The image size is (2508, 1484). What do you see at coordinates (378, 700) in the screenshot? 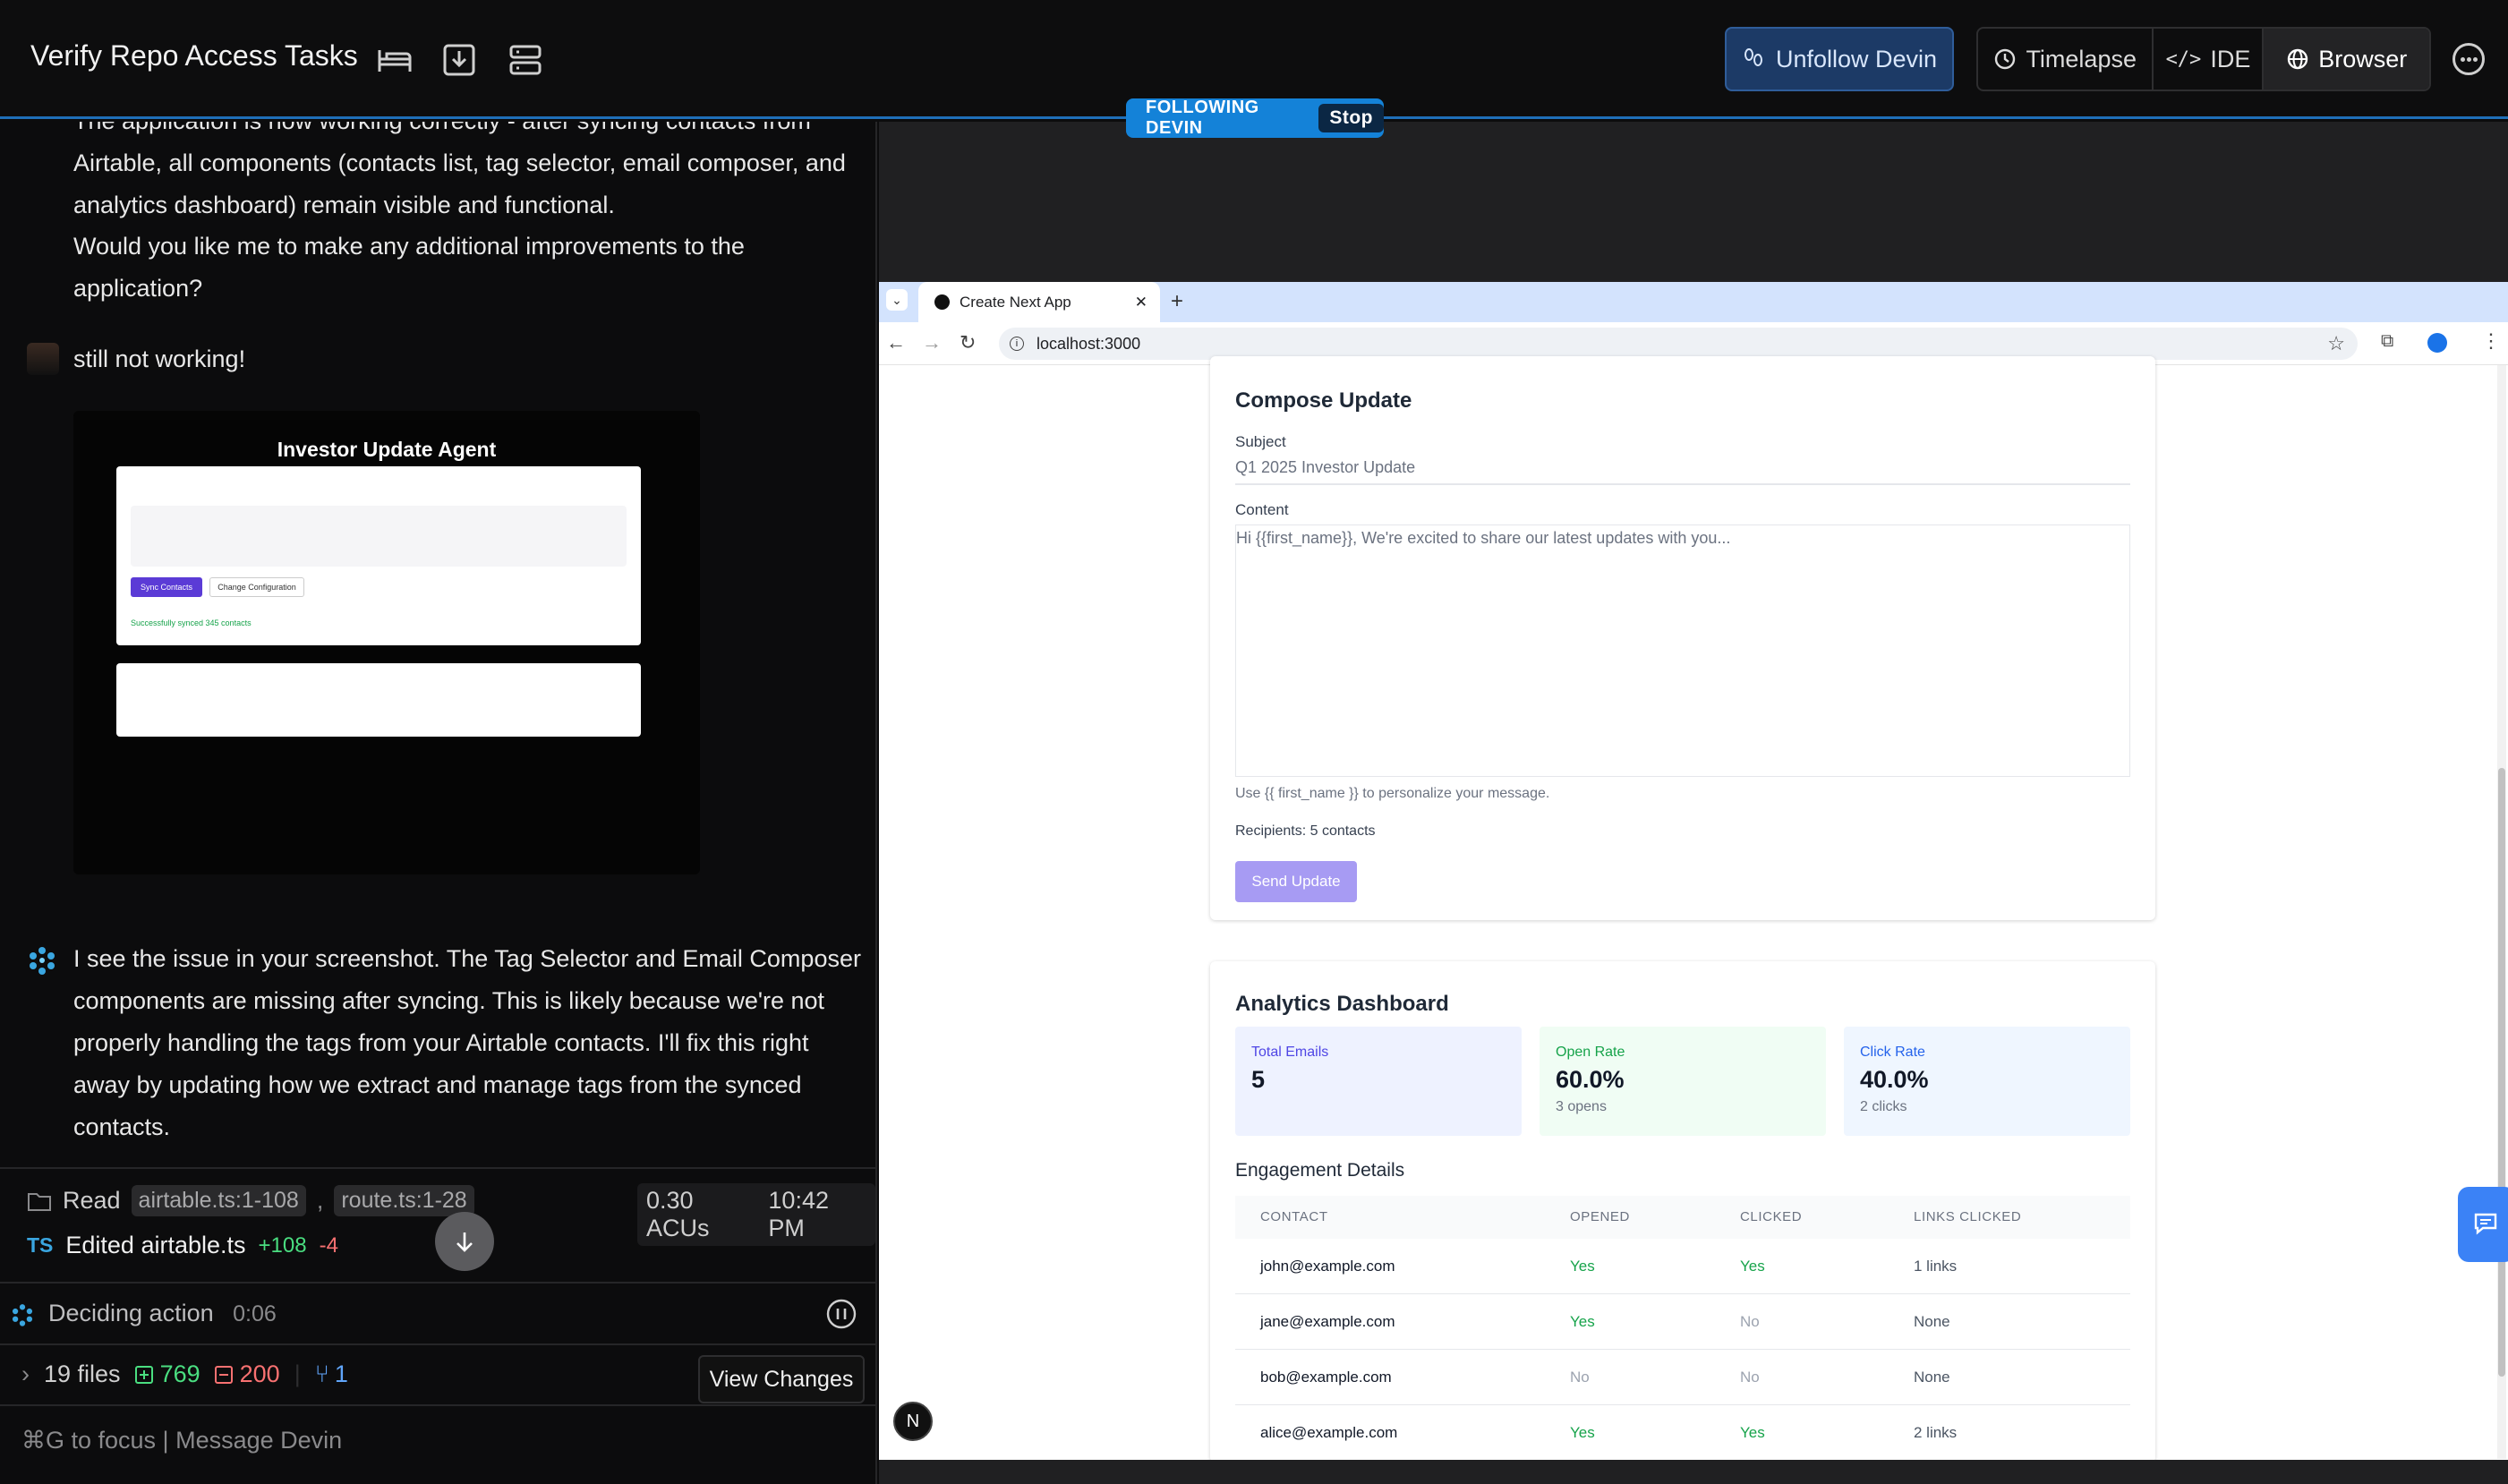
I see `screenshot-contacts-card` at bounding box center [378, 700].